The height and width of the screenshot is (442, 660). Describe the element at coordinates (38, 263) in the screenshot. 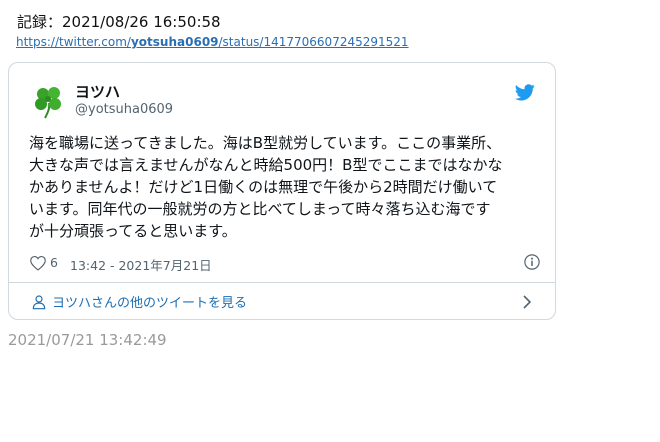

I see `heart-icon` at that location.